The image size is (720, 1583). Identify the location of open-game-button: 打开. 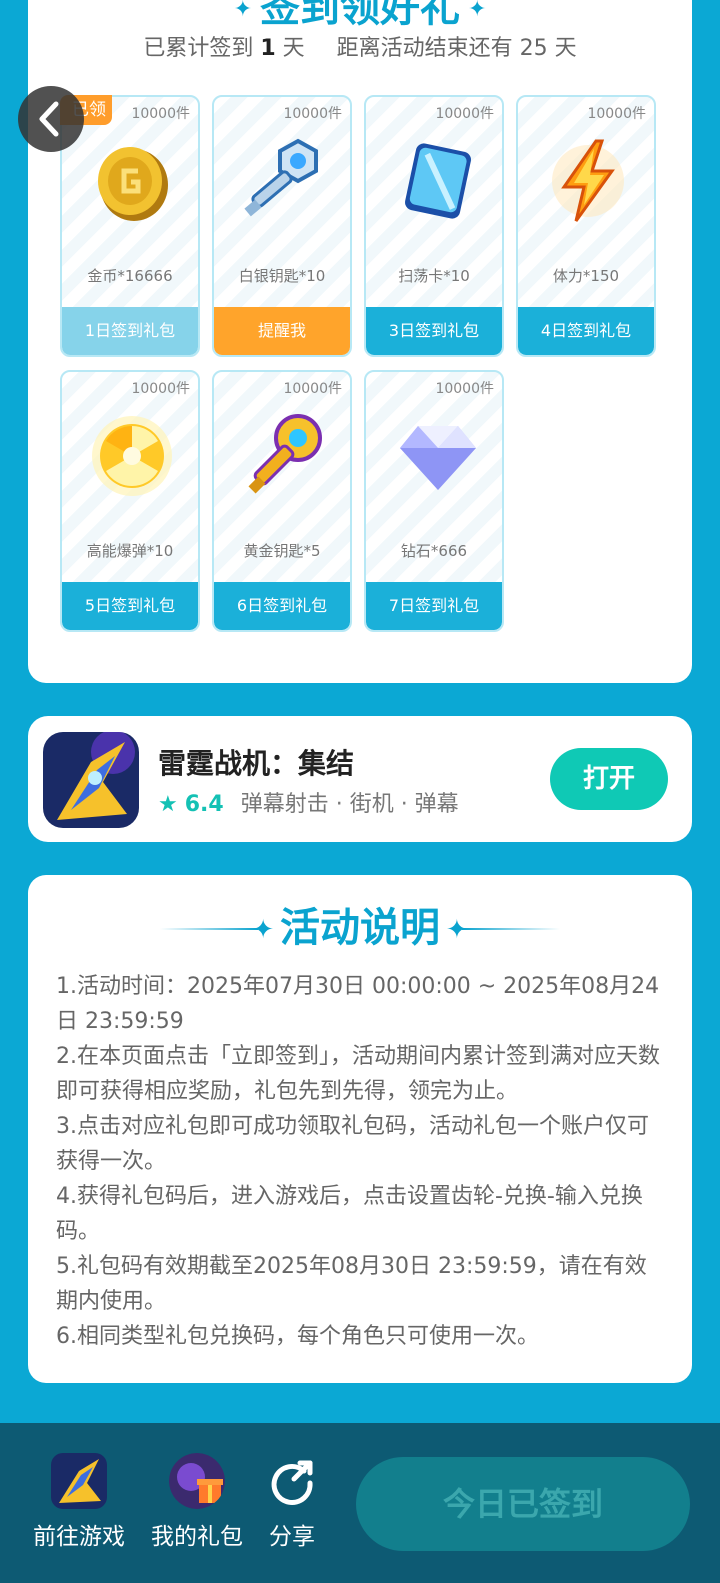
(609, 779).